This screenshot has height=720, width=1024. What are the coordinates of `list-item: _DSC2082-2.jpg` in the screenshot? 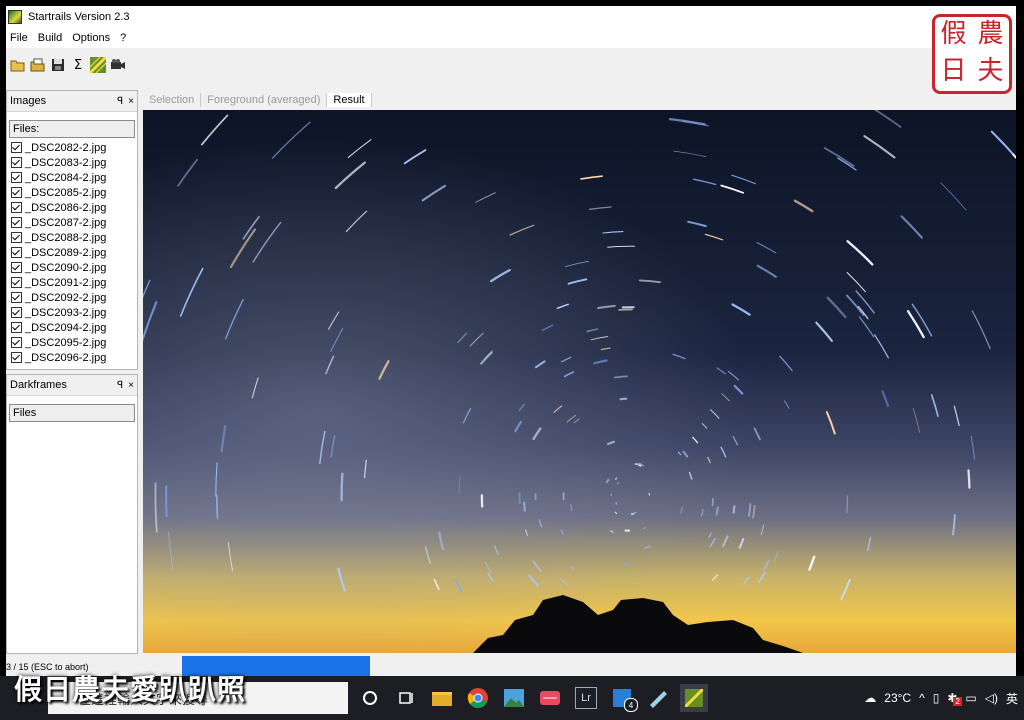 It's located at (72, 147).